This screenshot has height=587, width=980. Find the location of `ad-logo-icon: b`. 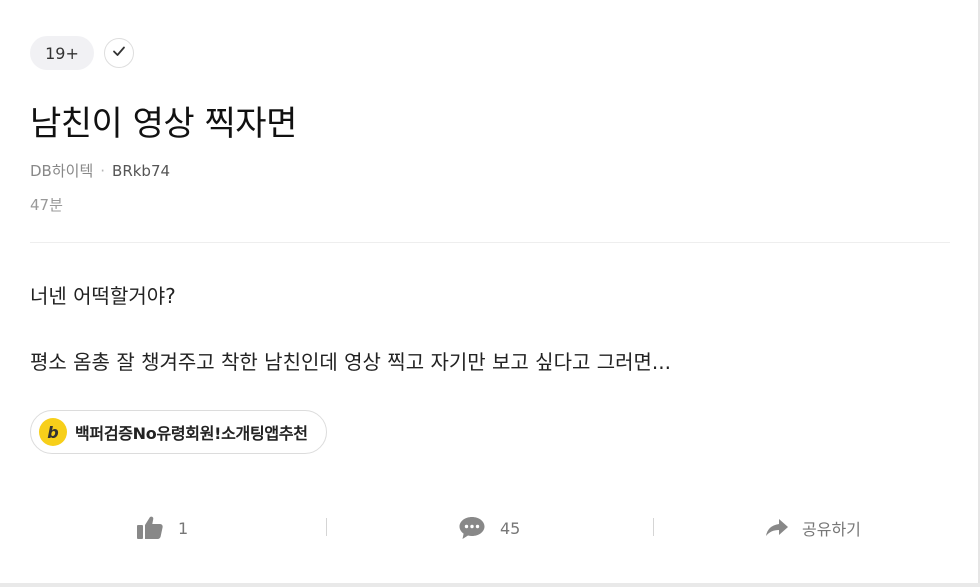

ad-logo-icon: b is located at coordinates (53, 432).